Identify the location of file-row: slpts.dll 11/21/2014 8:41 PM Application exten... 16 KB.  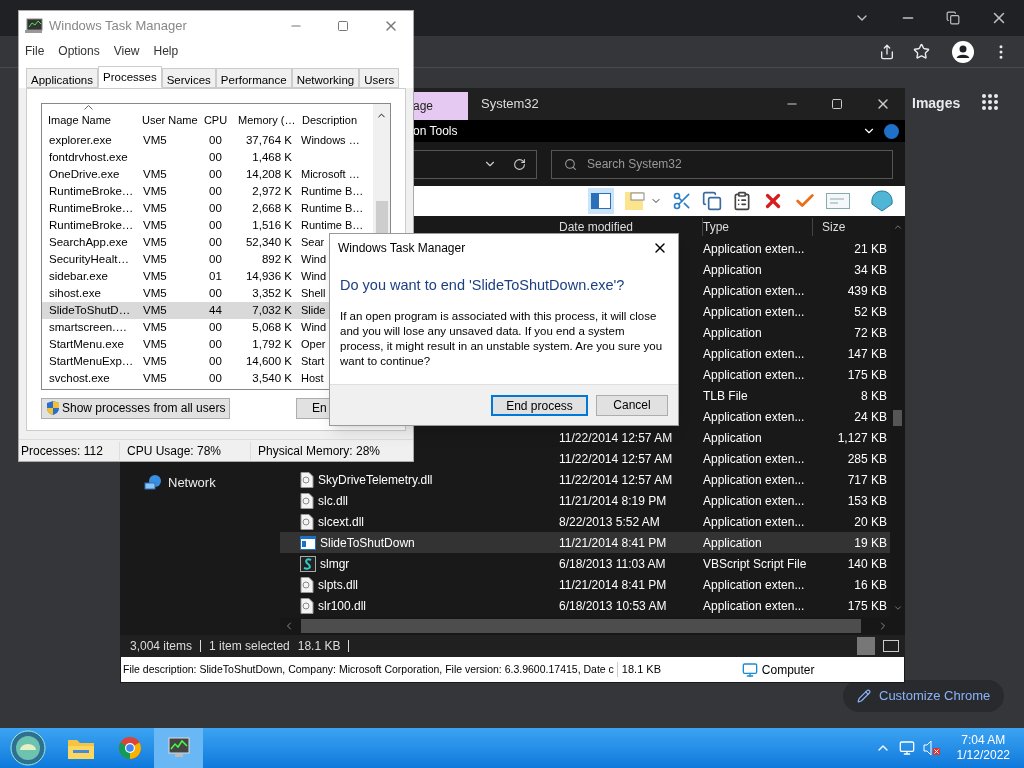
(585, 584).